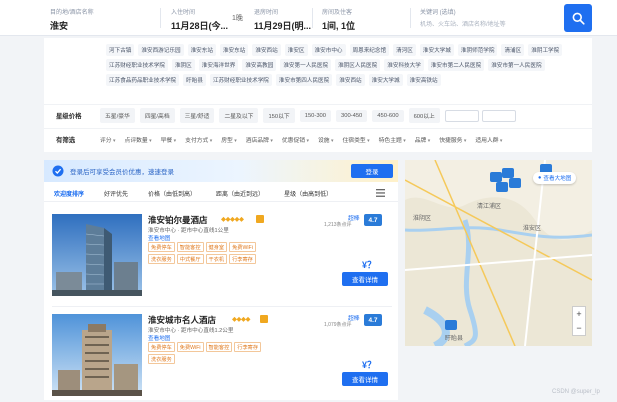 The height and width of the screenshot is (402, 617). Describe the element at coordinates (498, 115) in the screenshot. I see `price-max-input` at that location.